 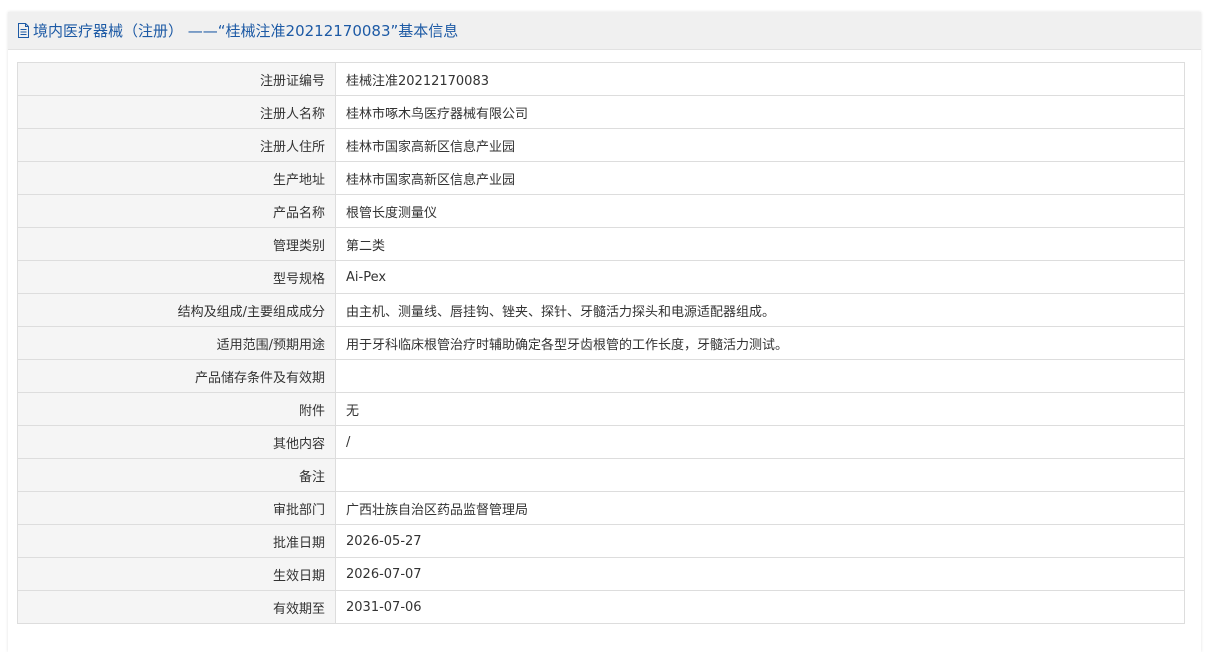 I want to click on field-label: 管理类别, so click(x=176, y=244).